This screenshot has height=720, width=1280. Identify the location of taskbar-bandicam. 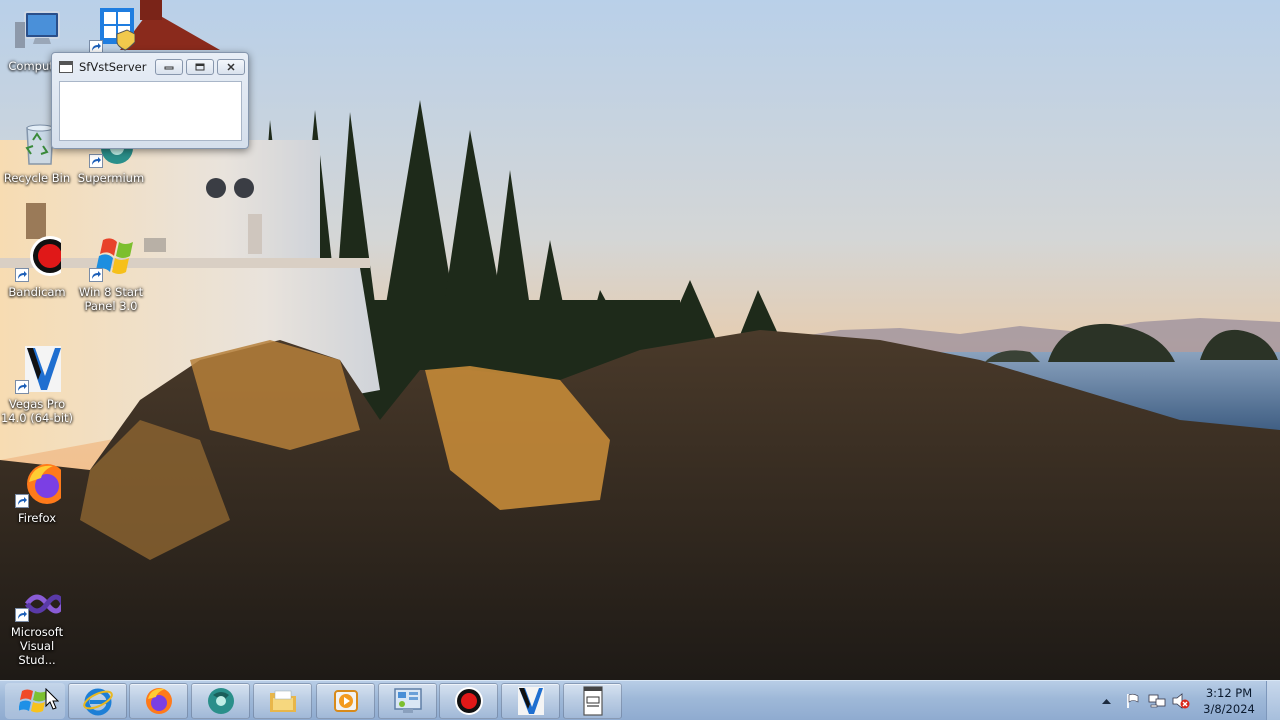
(468, 701).